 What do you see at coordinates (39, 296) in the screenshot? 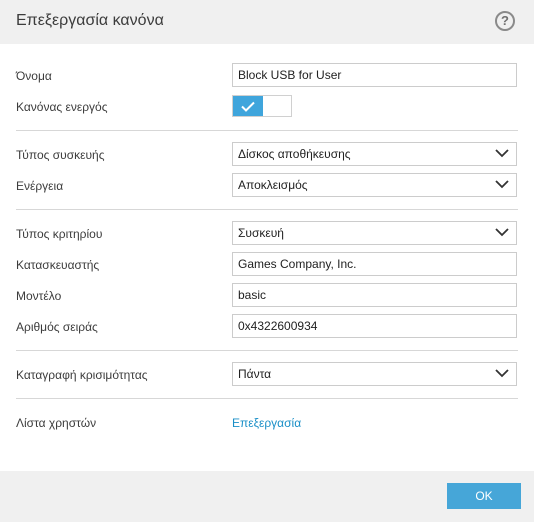
I see `model-label: Μοντέλο` at bounding box center [39, 296].